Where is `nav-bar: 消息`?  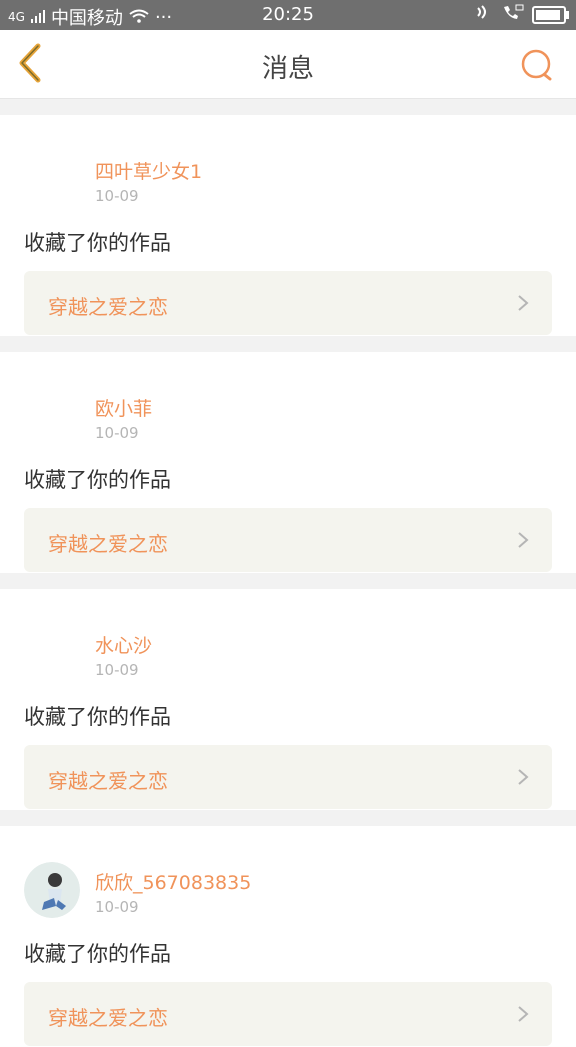
nav-bar: 消息 is located at coordinates (288, 64).